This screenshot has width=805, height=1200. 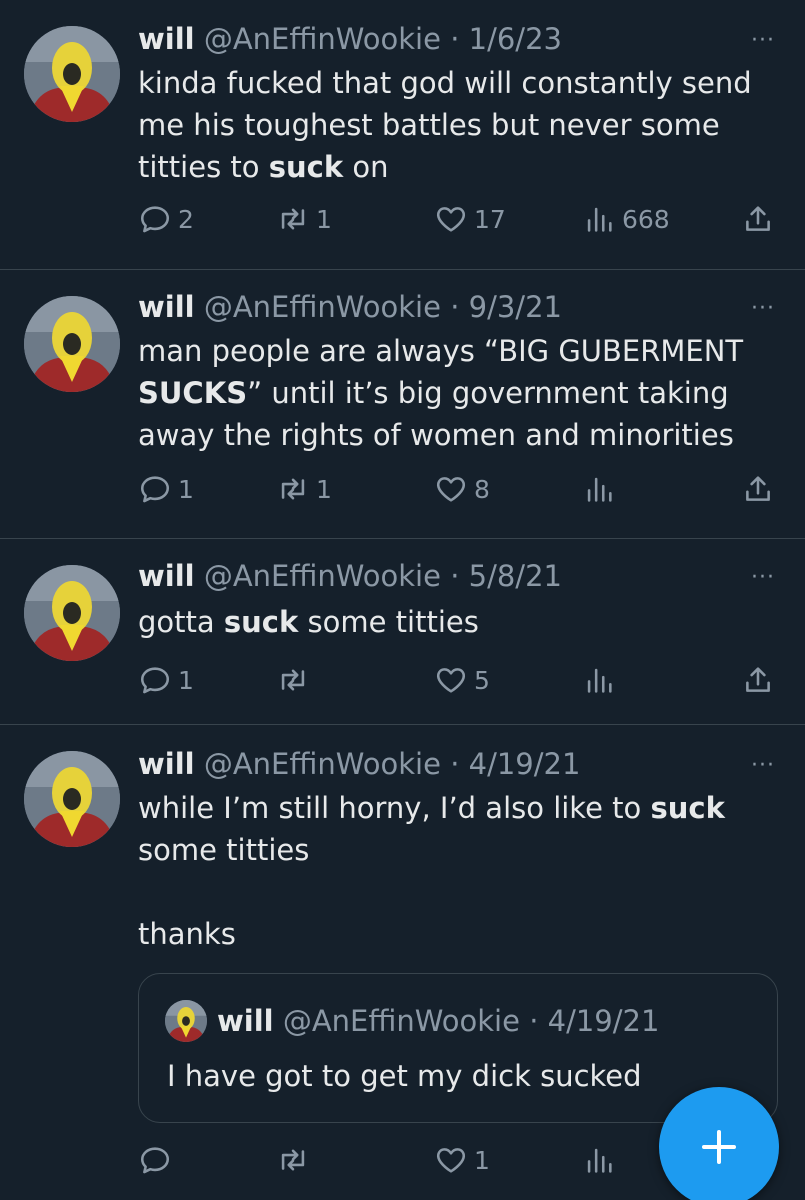 What do you see at coordinates (603, 1021) in the screenshot?
I see `quoted-date: 4/19/21` at bounding box center [603, 1021].